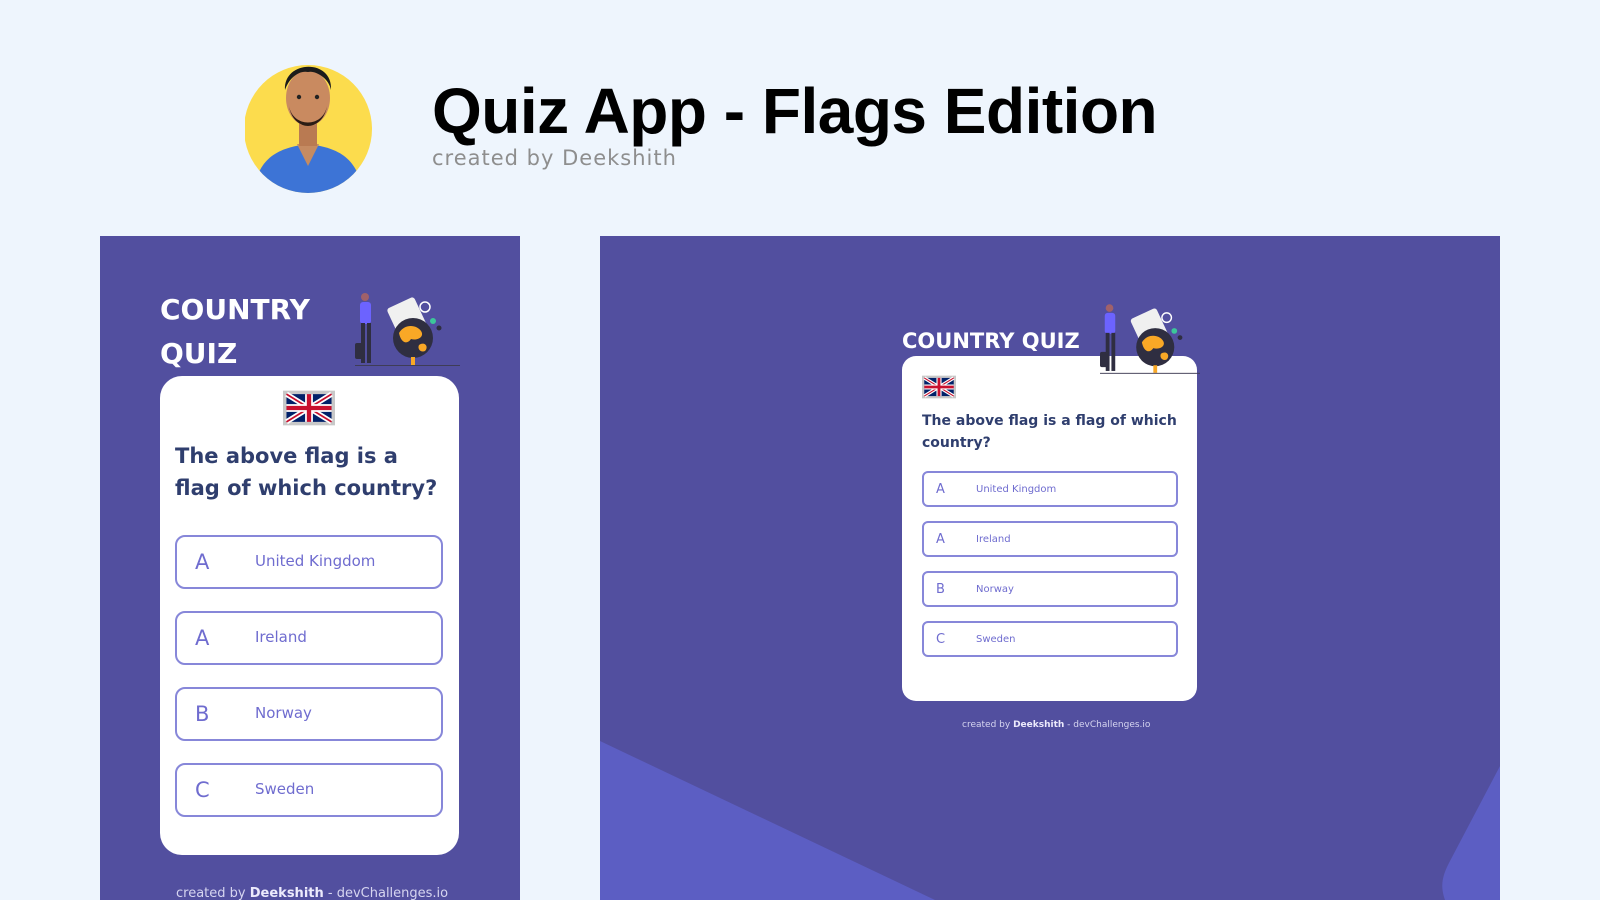 This screenshot has width=1600, height=900. I want to click on quiz-title-line-2: QUIZ, so click(199, 353).